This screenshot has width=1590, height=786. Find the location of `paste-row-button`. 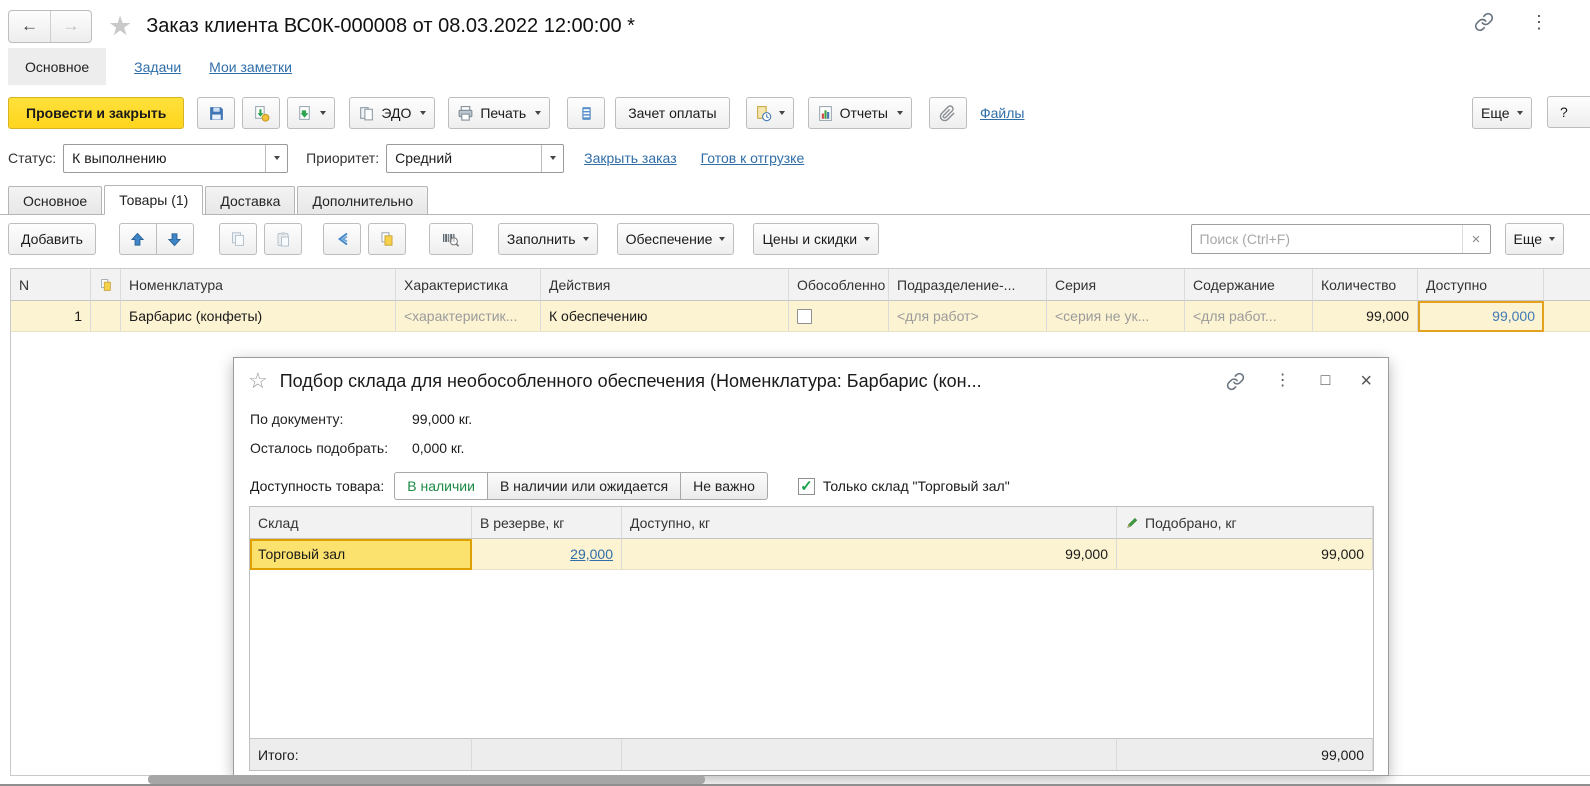

paste-row-button is located at coordinates (282, 239).